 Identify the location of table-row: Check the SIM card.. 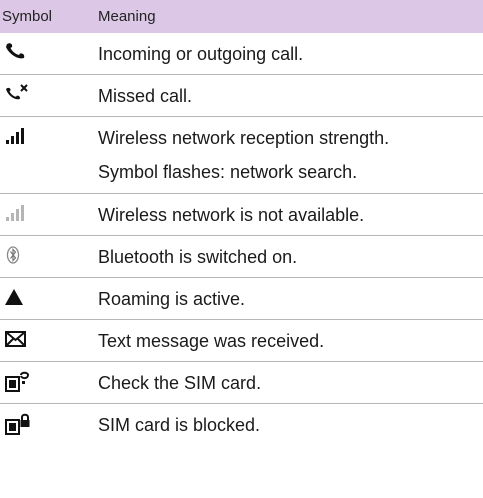
(241, 383).